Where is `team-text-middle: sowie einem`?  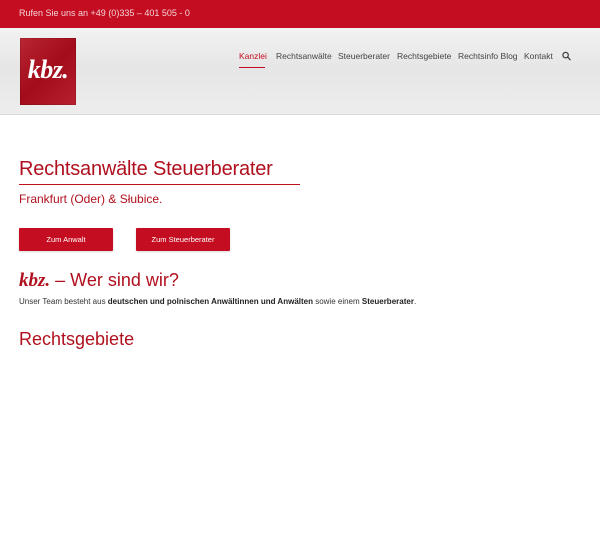
team-text-middle: sowie einem is located at coordinates (337, 301).